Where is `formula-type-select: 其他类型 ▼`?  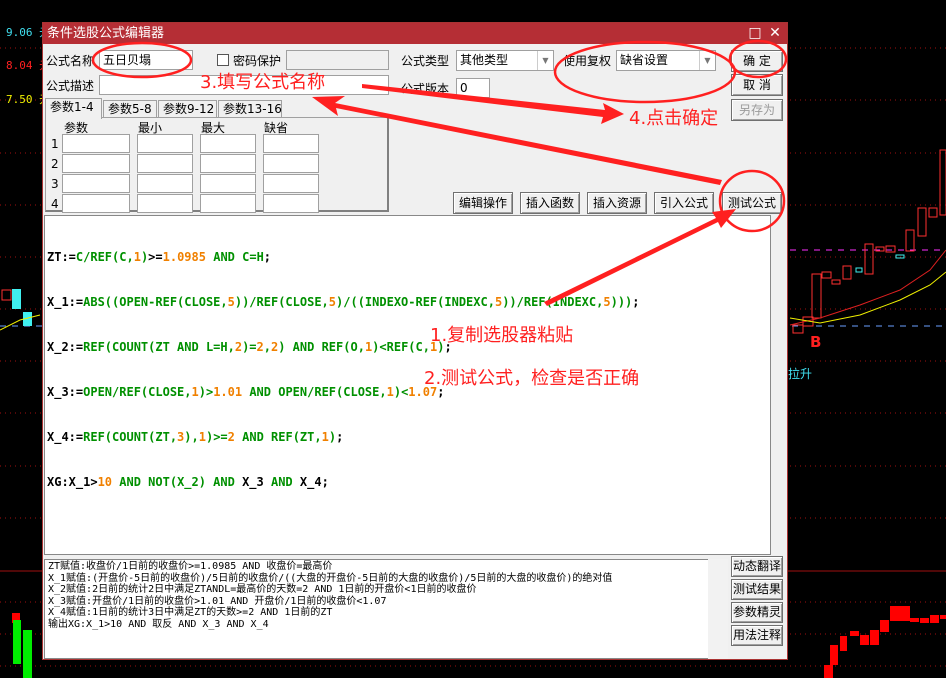
formula-type-select: 其他类型 ▼ is located at coordinates (505, 60).